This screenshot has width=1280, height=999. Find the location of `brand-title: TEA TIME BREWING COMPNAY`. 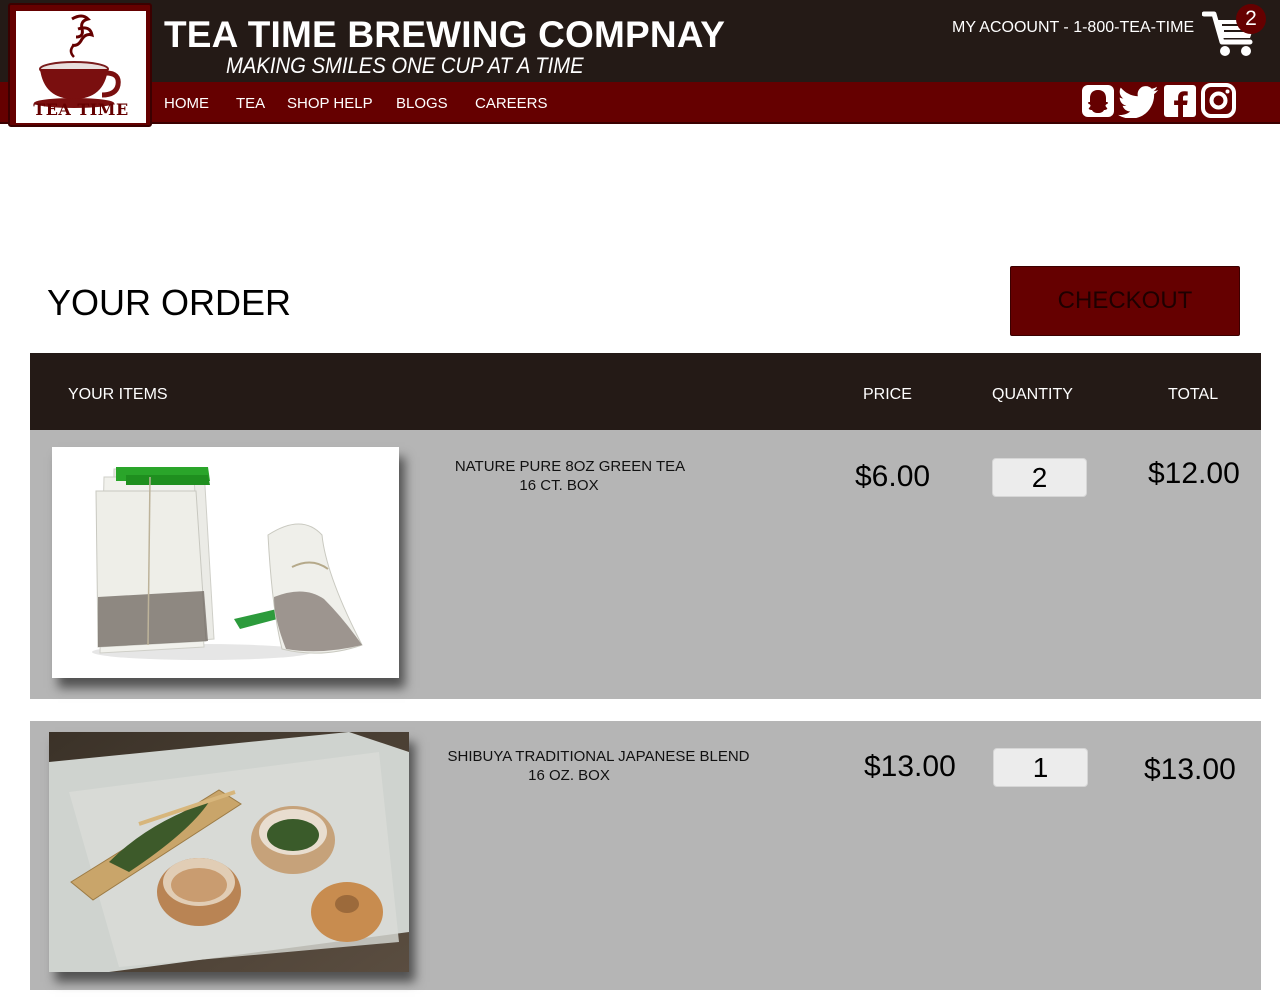

brand-title: TEA TIME BREWING COMPNAY is located at coordinates (445, 34).